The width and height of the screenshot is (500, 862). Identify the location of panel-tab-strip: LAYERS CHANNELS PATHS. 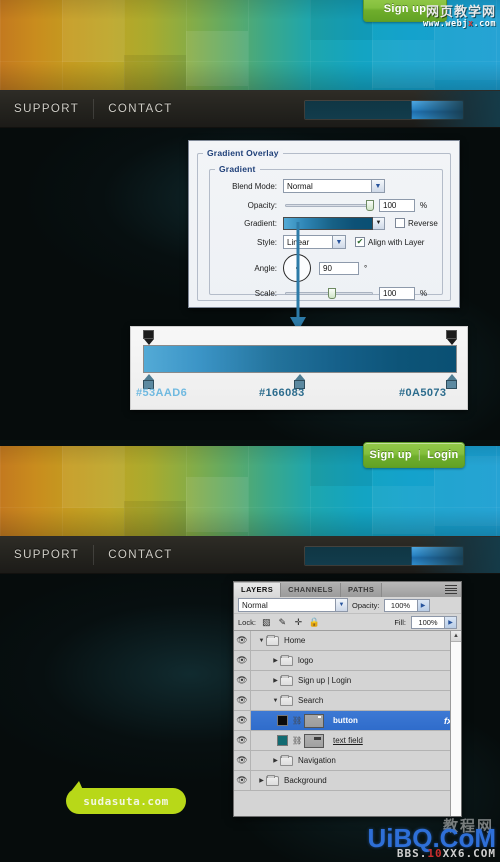
(347, 589).